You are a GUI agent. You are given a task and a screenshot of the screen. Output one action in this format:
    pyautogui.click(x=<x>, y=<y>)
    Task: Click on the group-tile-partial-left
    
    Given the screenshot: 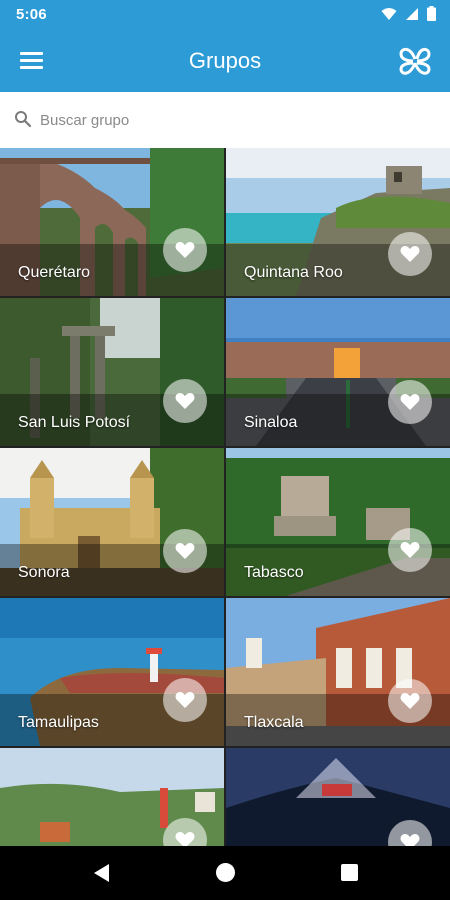 What is the action you would take?
    pyautogui.click(x=112, y=797)
    